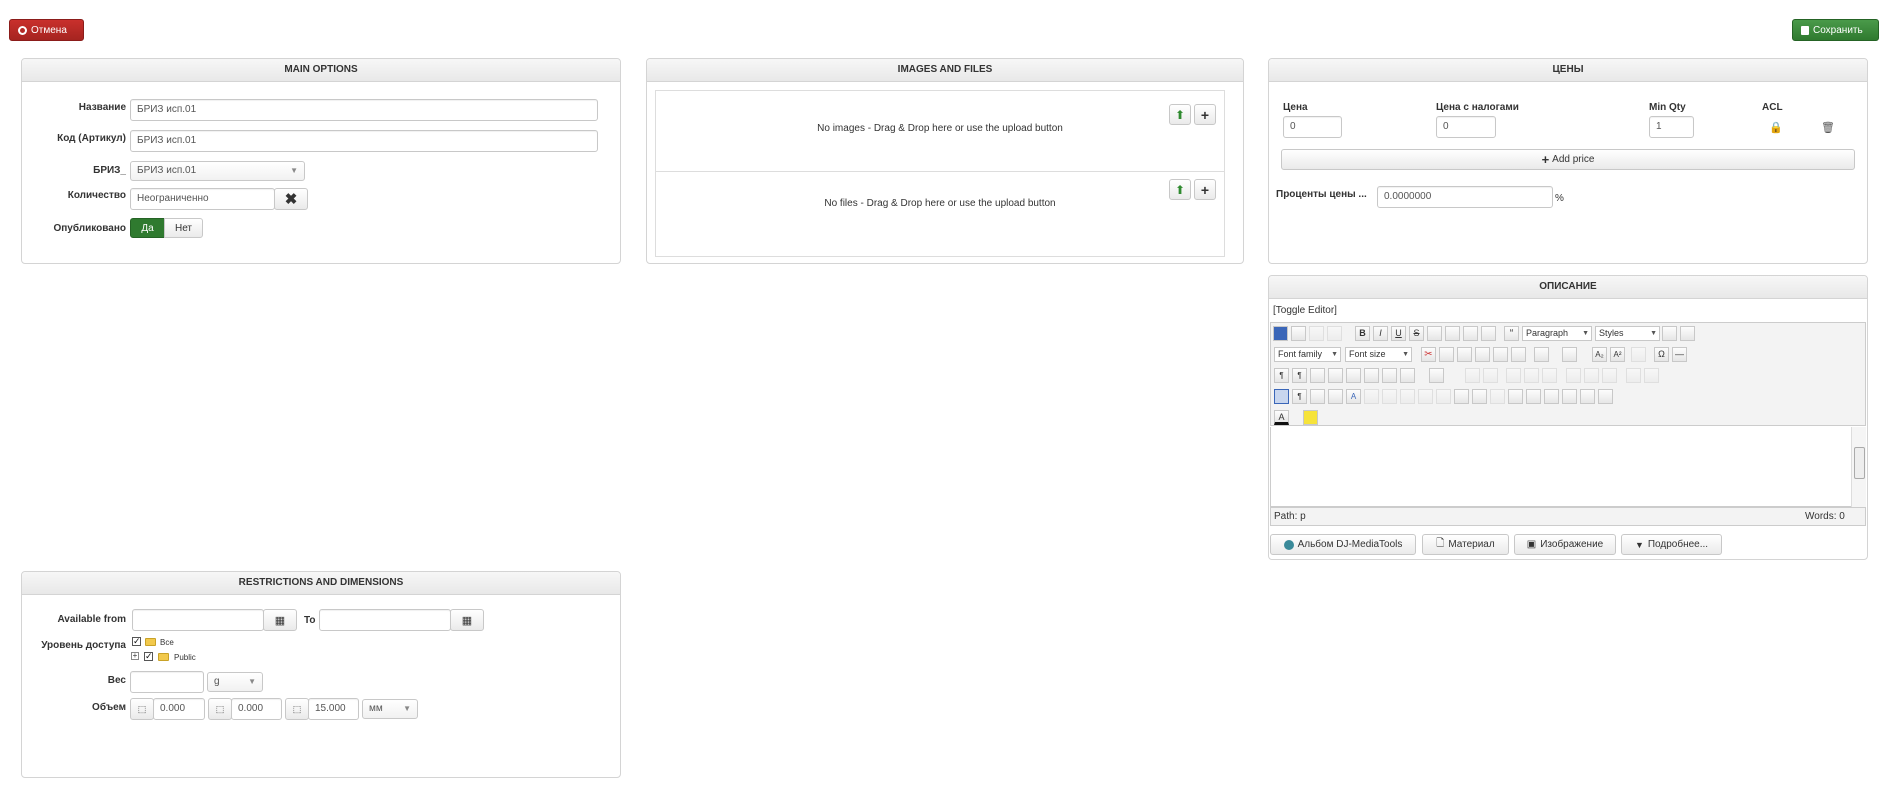 This screenshot has height=797, width=1887. What do you see at coordinates (1335, 375) in the screenshot?
I see `preview-icon` at bounding box center [1335, 375].